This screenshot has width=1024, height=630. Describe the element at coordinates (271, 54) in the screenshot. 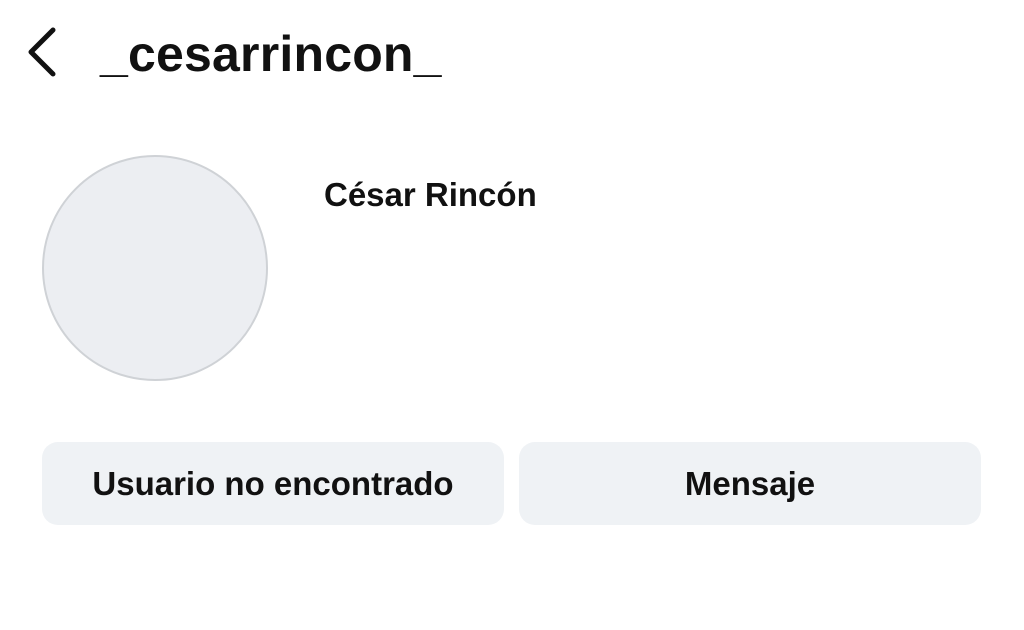

I see `page-title-username: _cesarrincon_` at that location.